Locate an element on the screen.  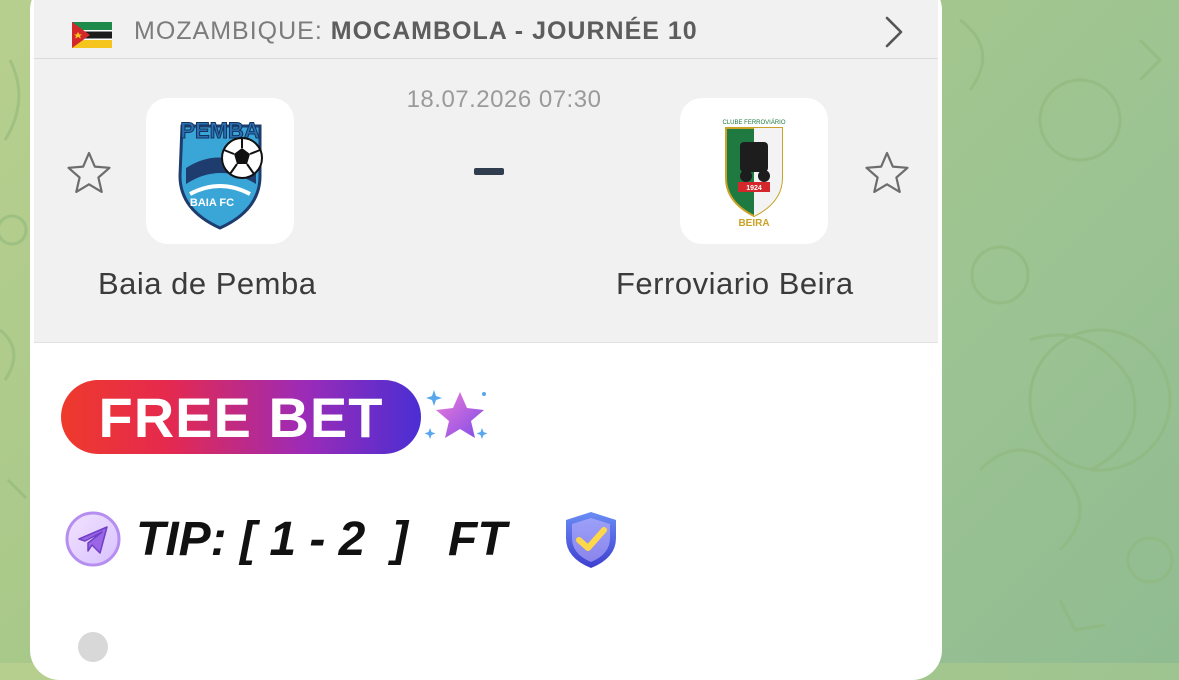
league-title: MOZAMBIQUE: MOCAMBOLA - JOURNÉE 10 is located at coordinates (416, 31).